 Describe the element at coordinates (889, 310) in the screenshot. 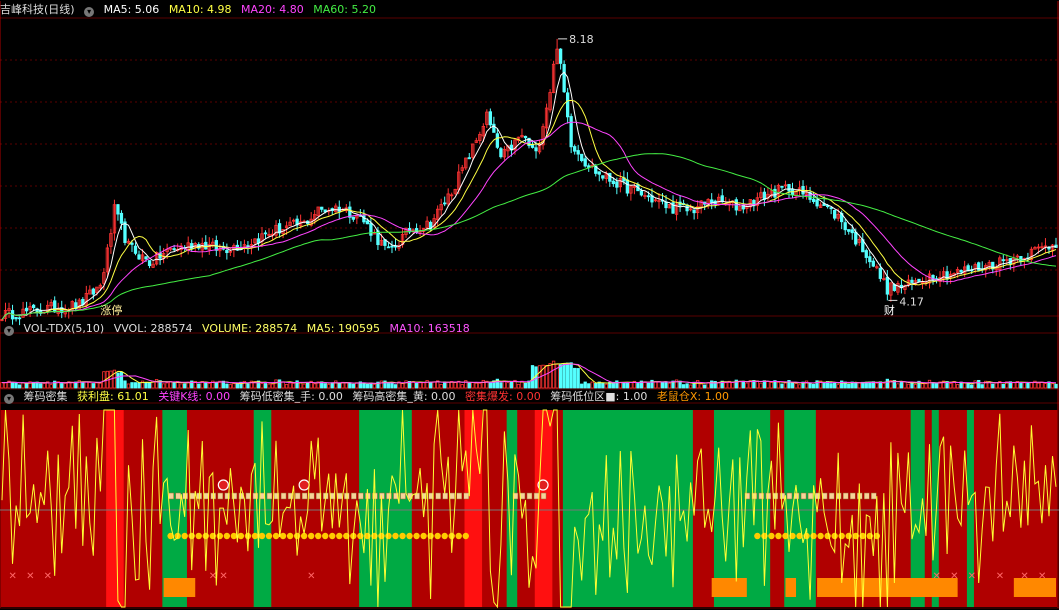

I see `finance-tag: 财` at that location.